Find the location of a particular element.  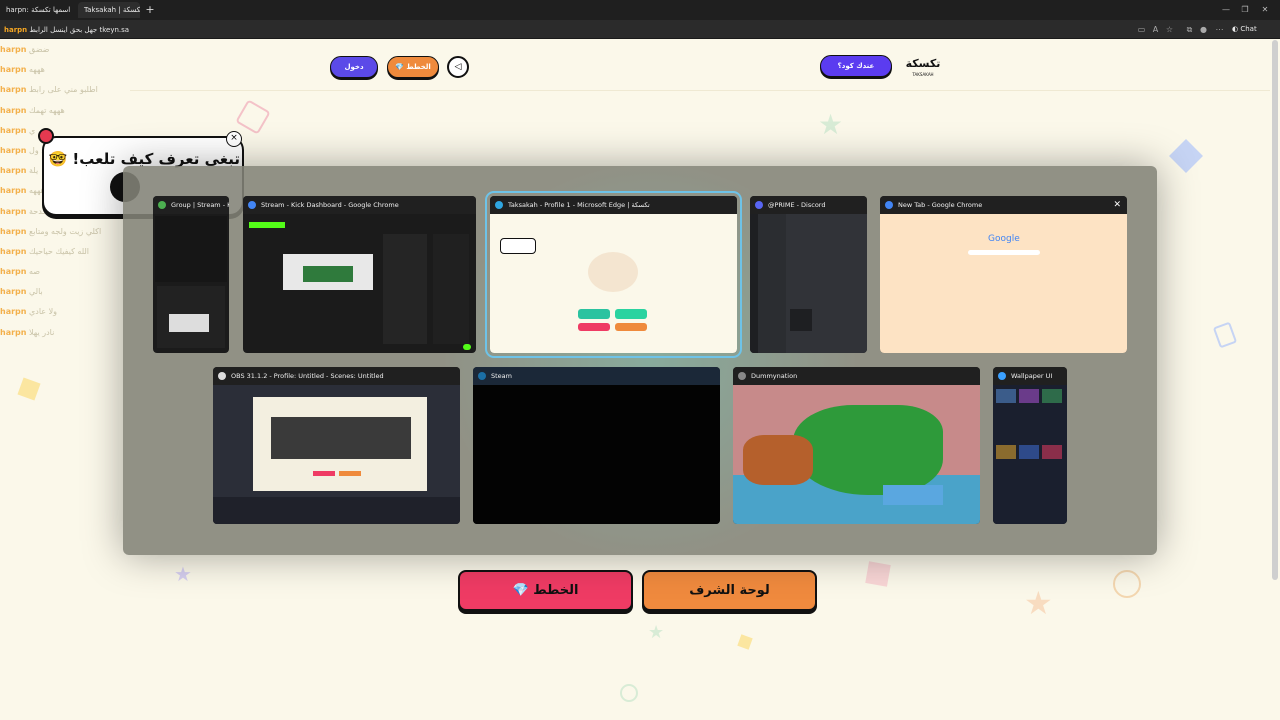

window-title: Steam is located at coordinates (596, 376).